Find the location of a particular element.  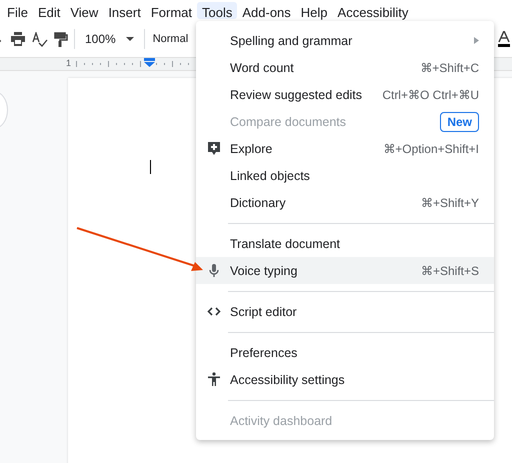

menu-item: Tools is located at coordinates (217, 10).